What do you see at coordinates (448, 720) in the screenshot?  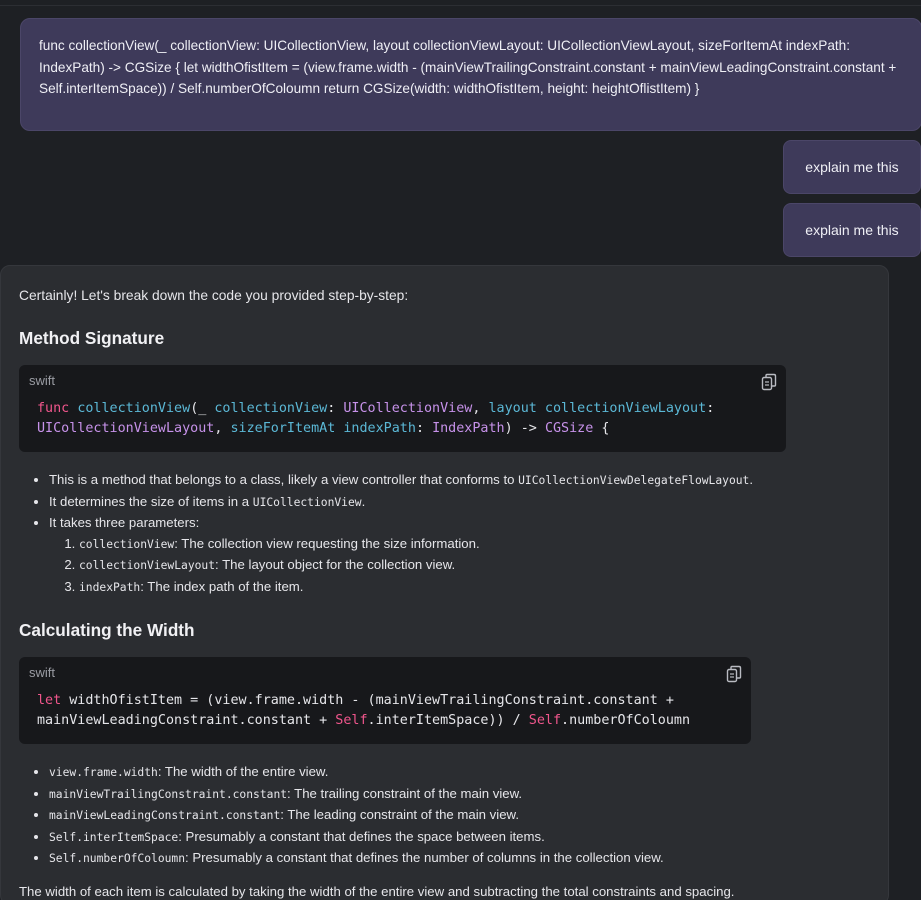 I see `code-token: .interItemSpace)) /` at bounding box center [448, 720].